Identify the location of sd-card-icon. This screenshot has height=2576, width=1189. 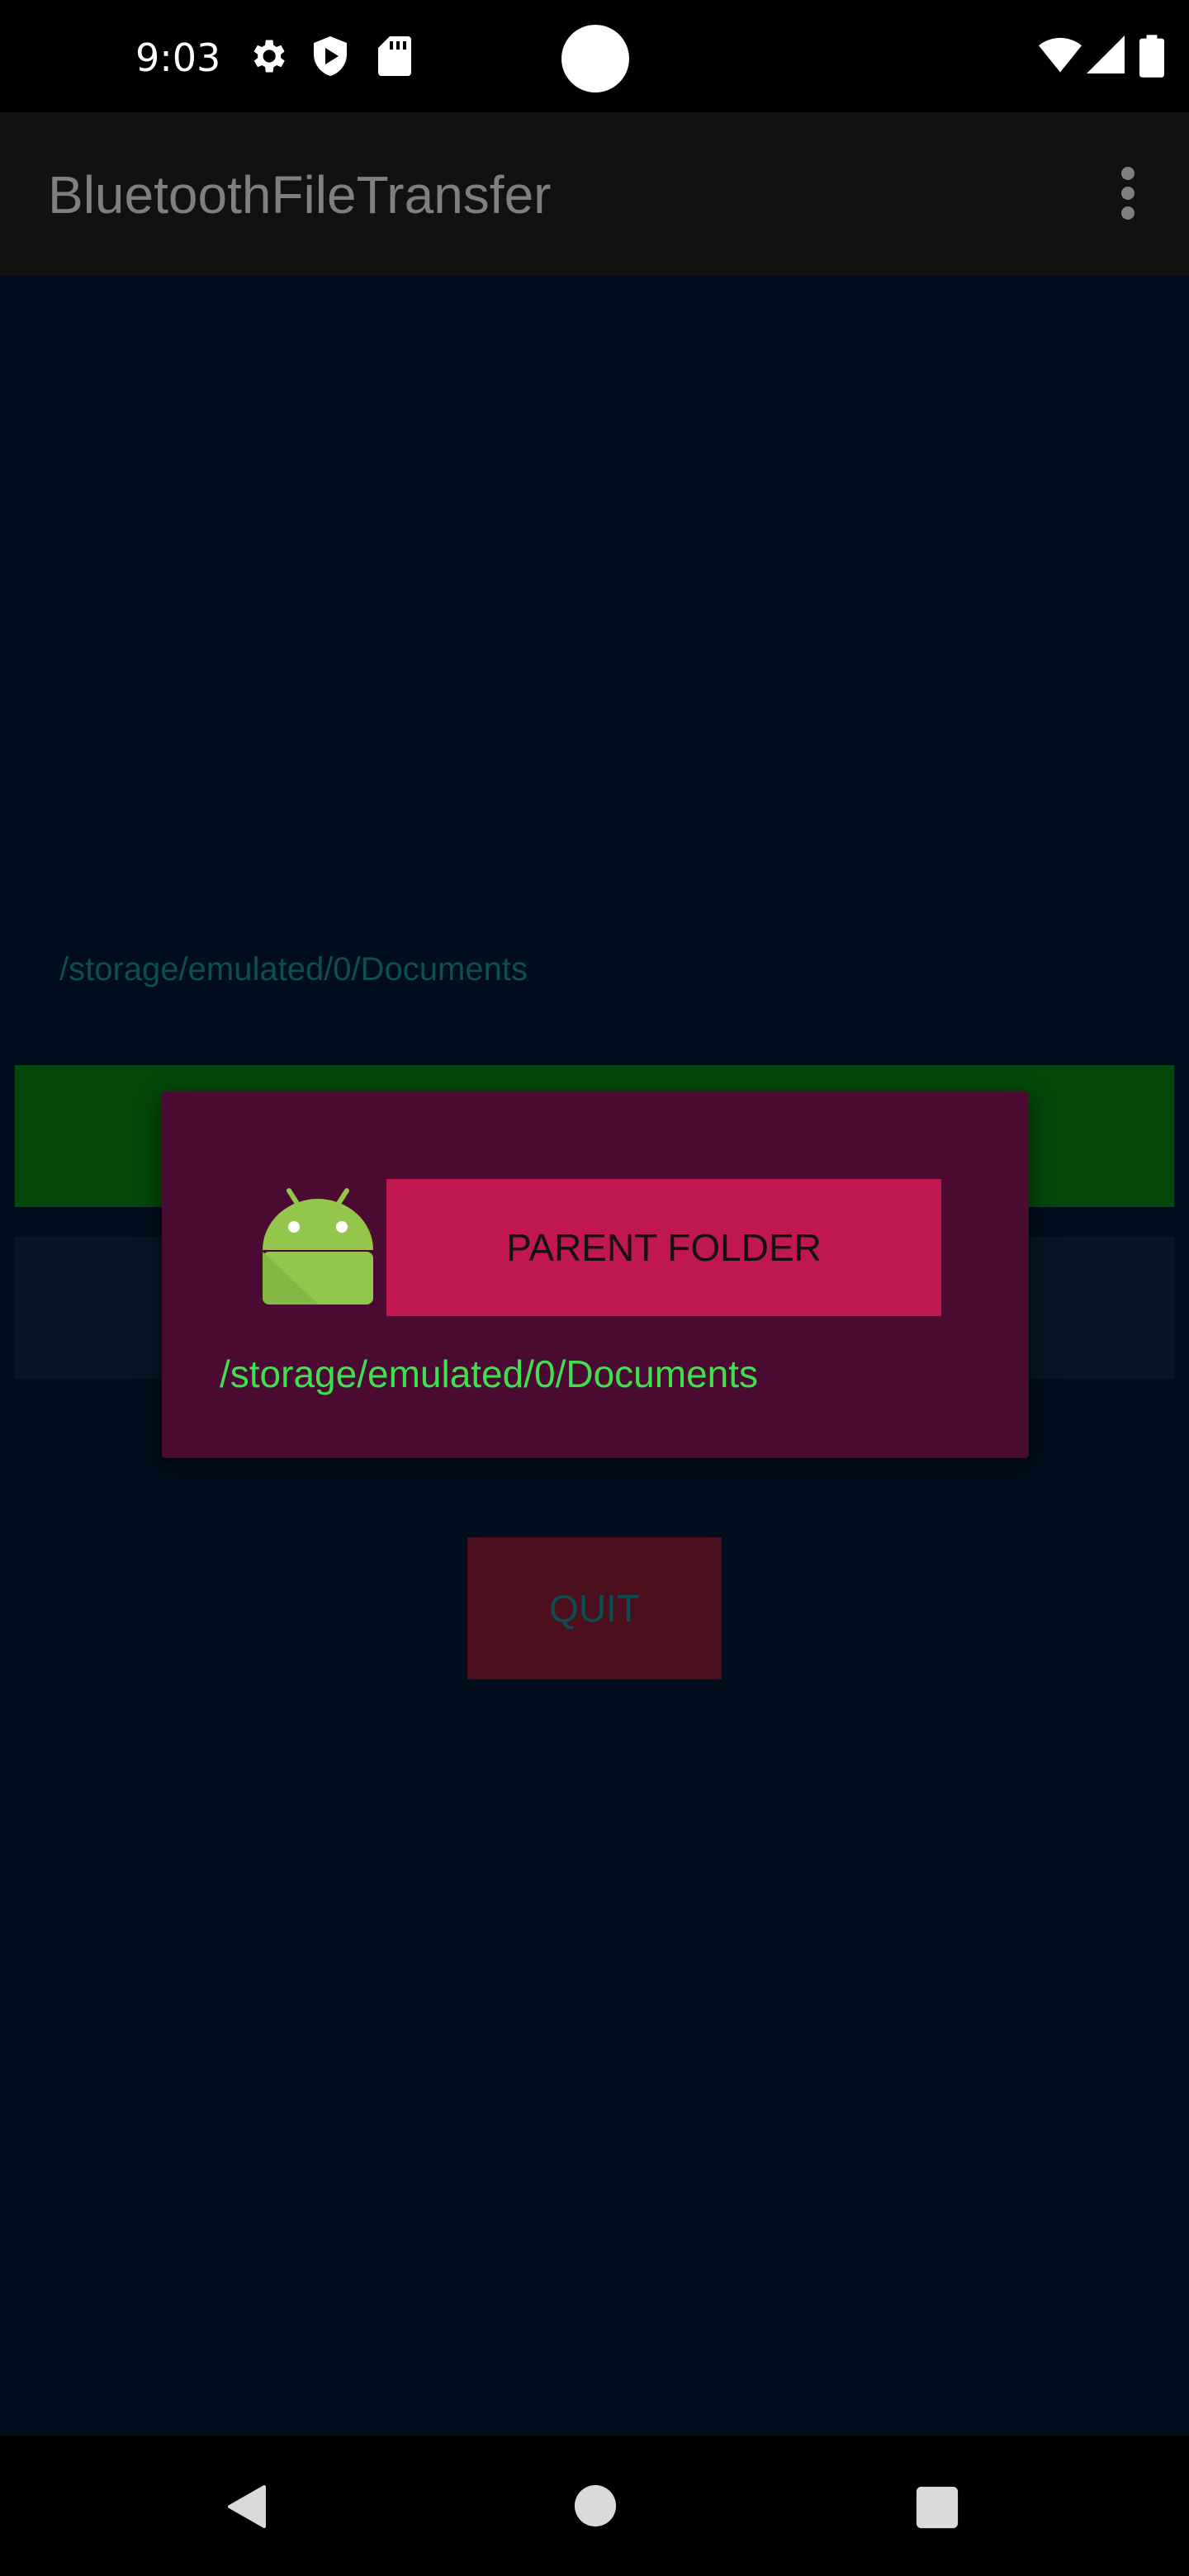
(394, 56).